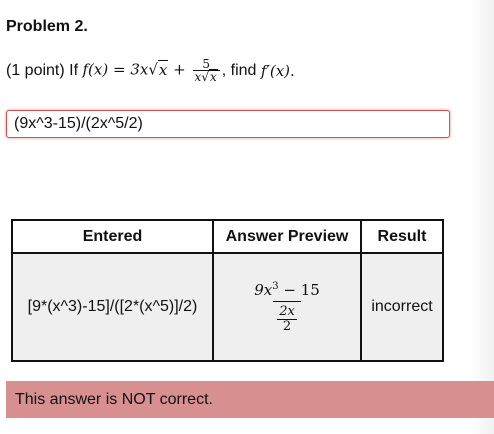  I want to click on plus-sign: +, so click(179, 69).